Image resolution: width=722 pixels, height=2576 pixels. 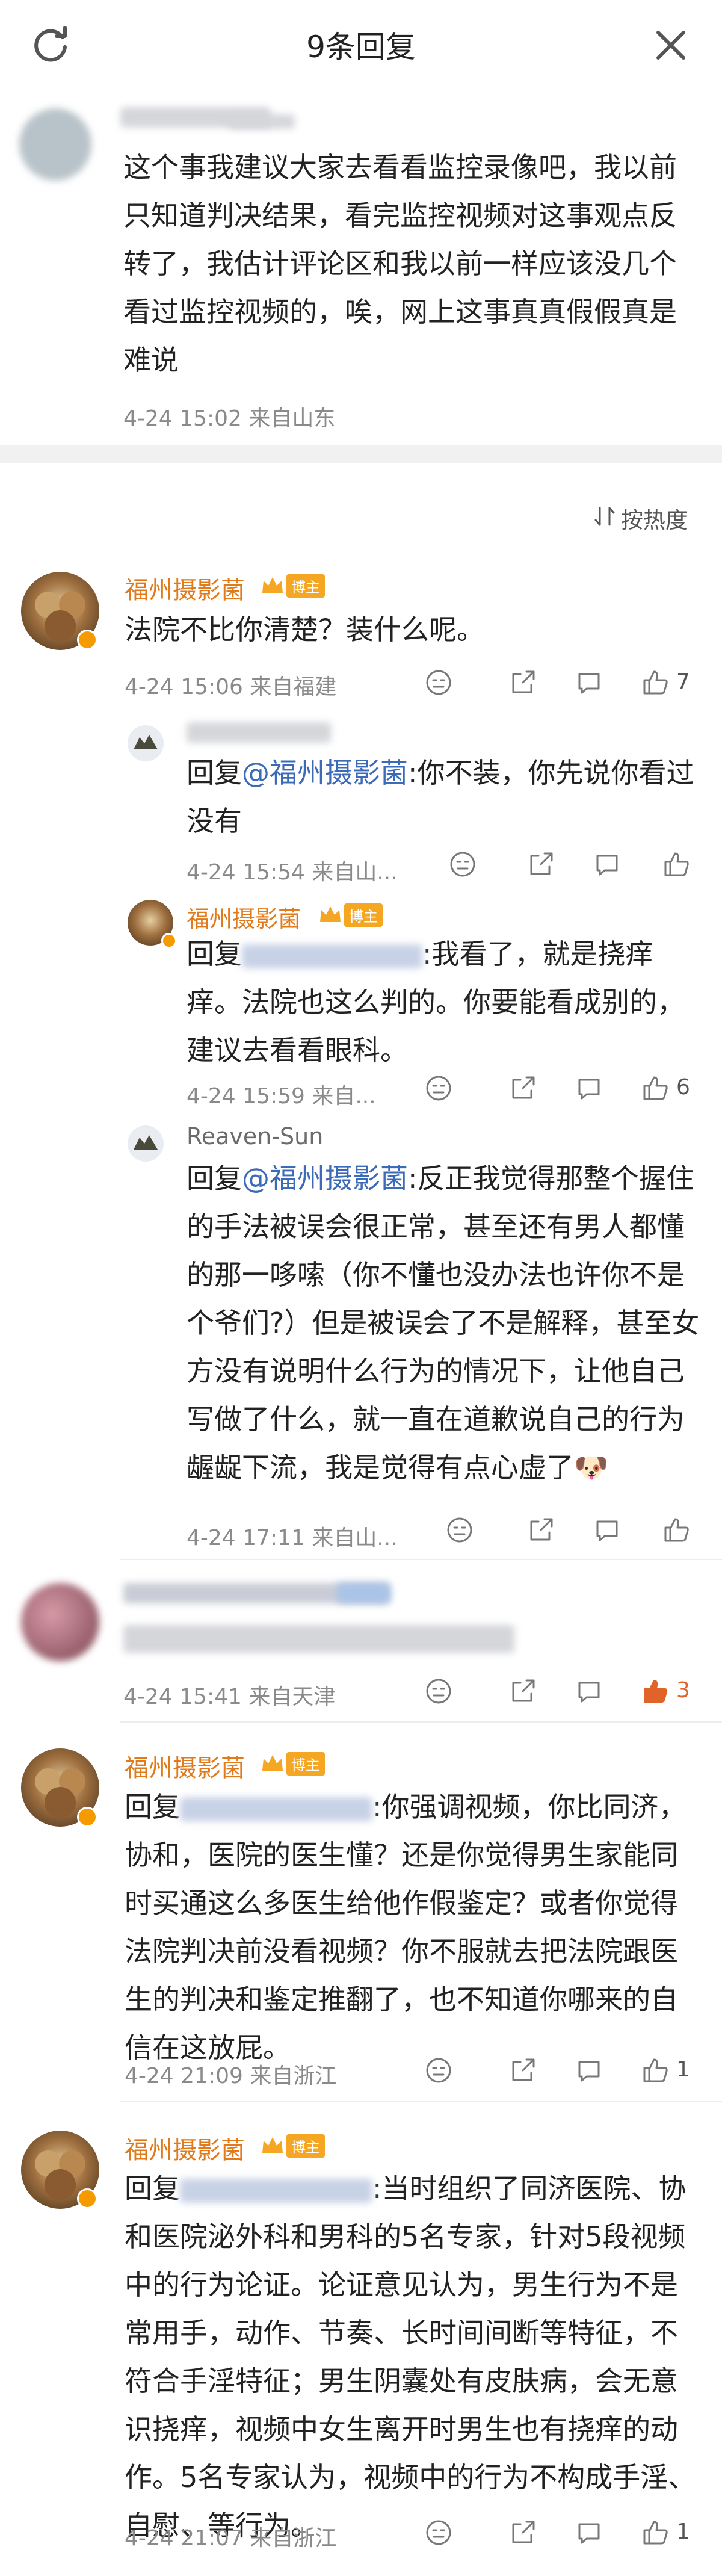 I want to click on section-divider, so click(x=361, y=454).